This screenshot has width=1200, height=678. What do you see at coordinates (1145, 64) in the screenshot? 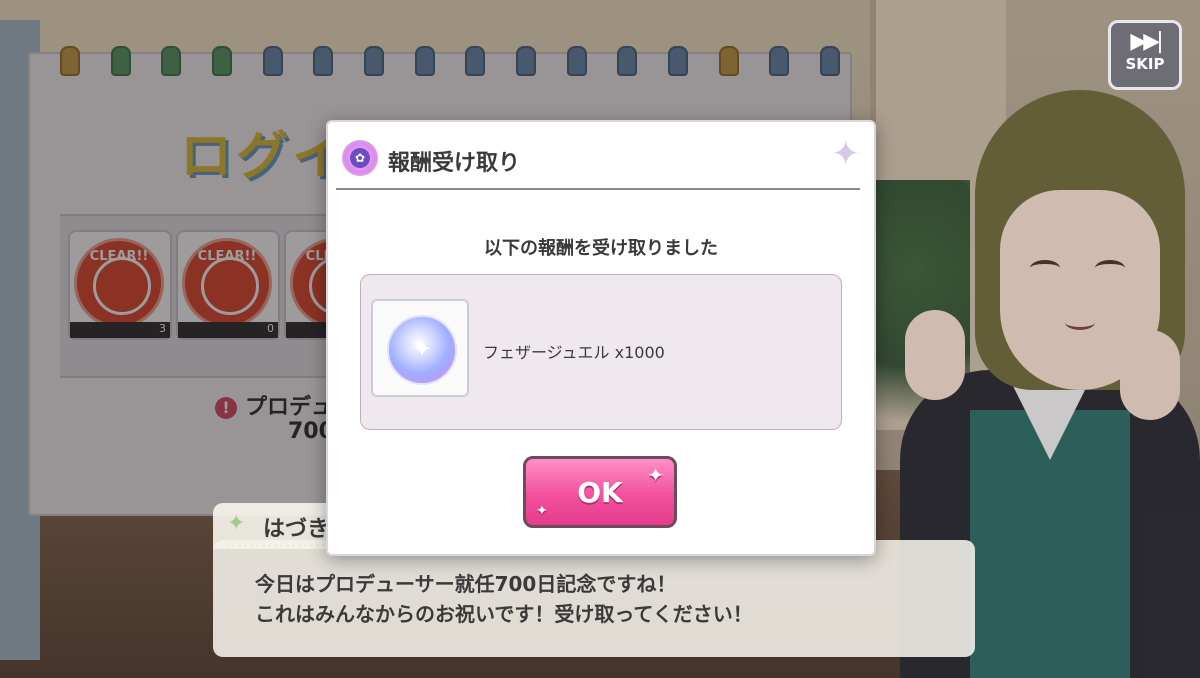
I see `skip-label: SKIP` at bounding box center [1145, 64].